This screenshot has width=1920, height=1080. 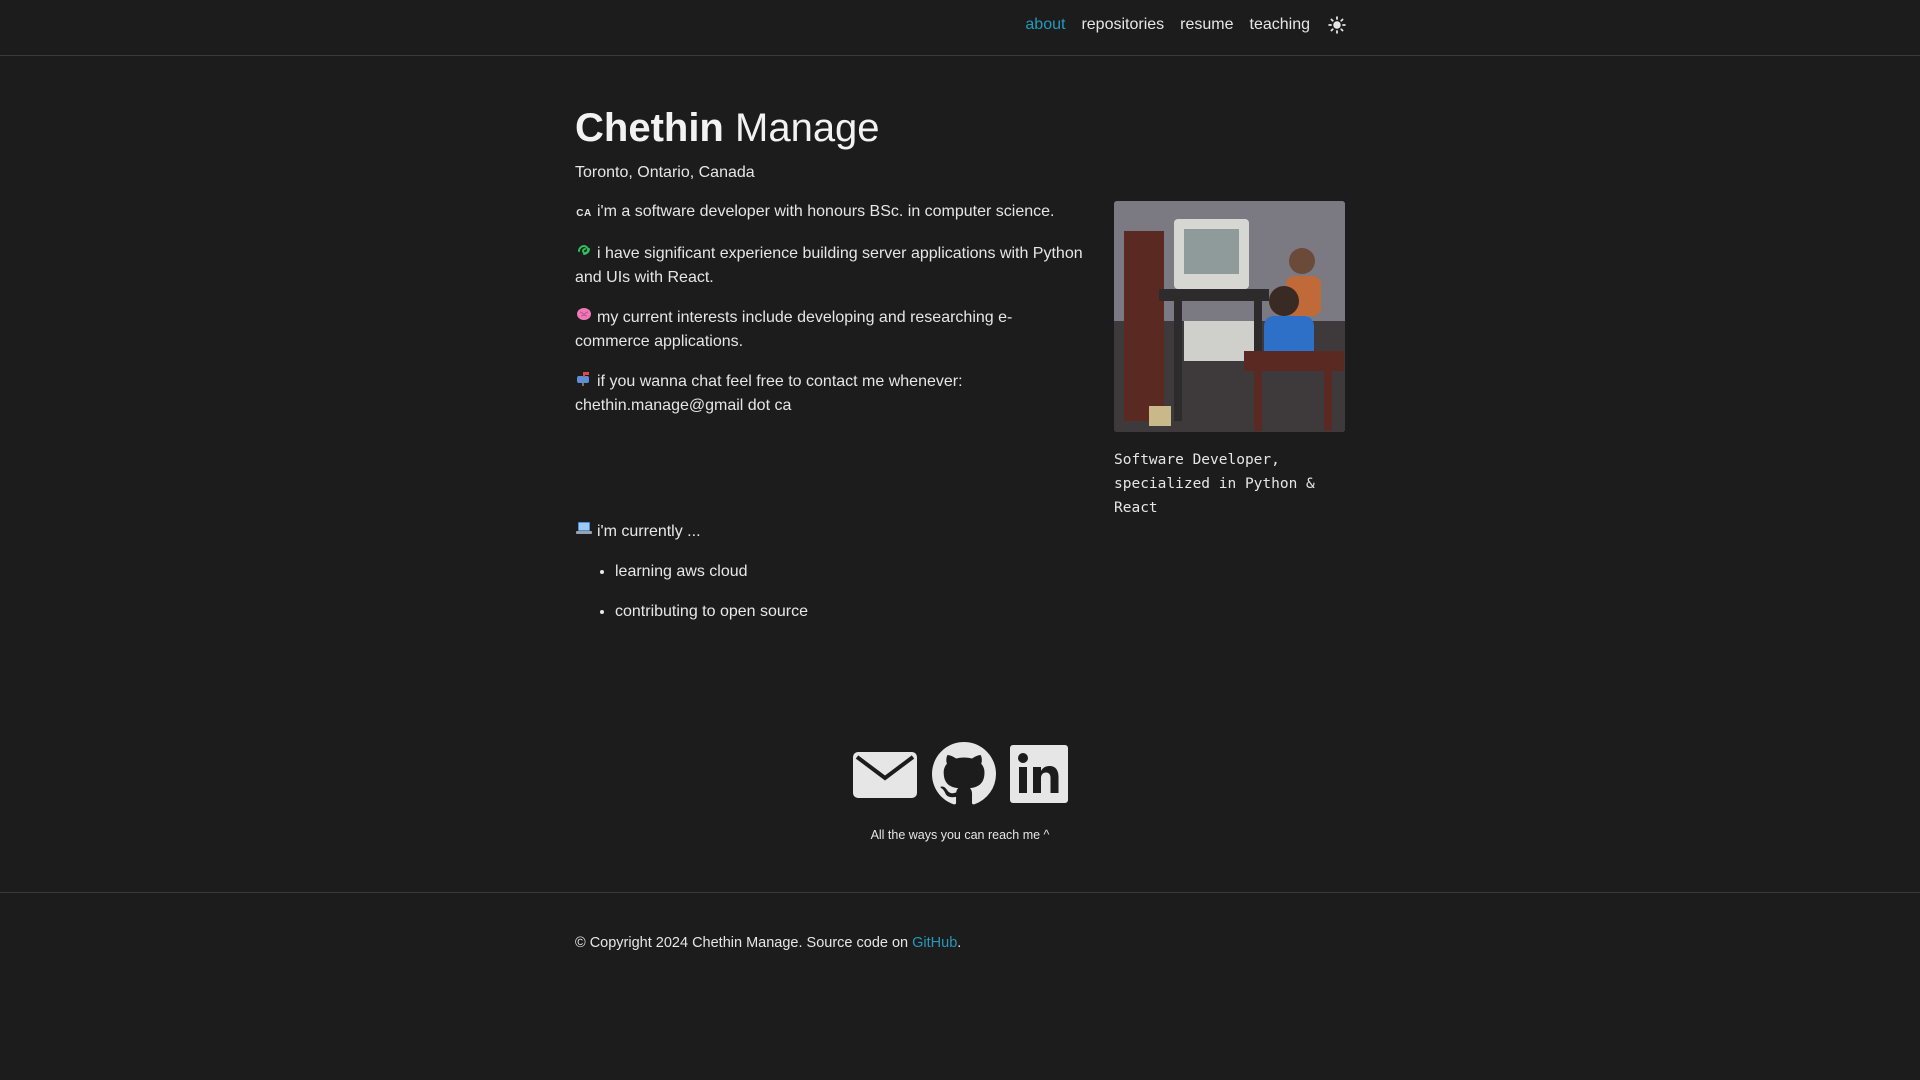 What do you see at coordinates (959, 943) in the screenshot?
I see `footer-period: .` at bounding box center [959, 943].